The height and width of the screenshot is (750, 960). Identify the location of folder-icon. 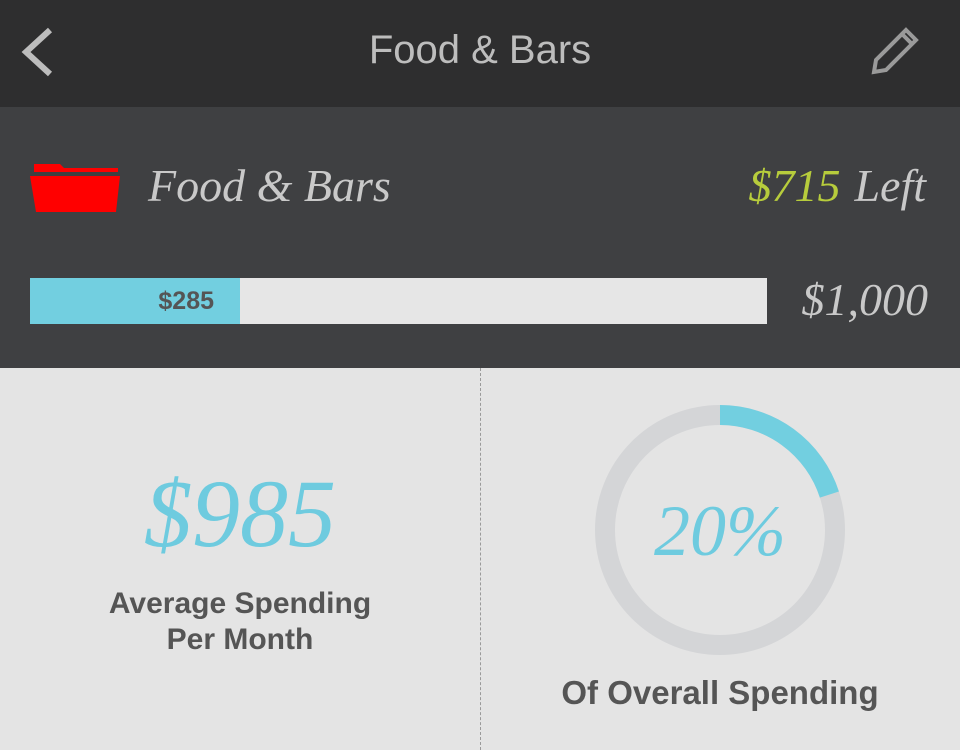
(75, 188).